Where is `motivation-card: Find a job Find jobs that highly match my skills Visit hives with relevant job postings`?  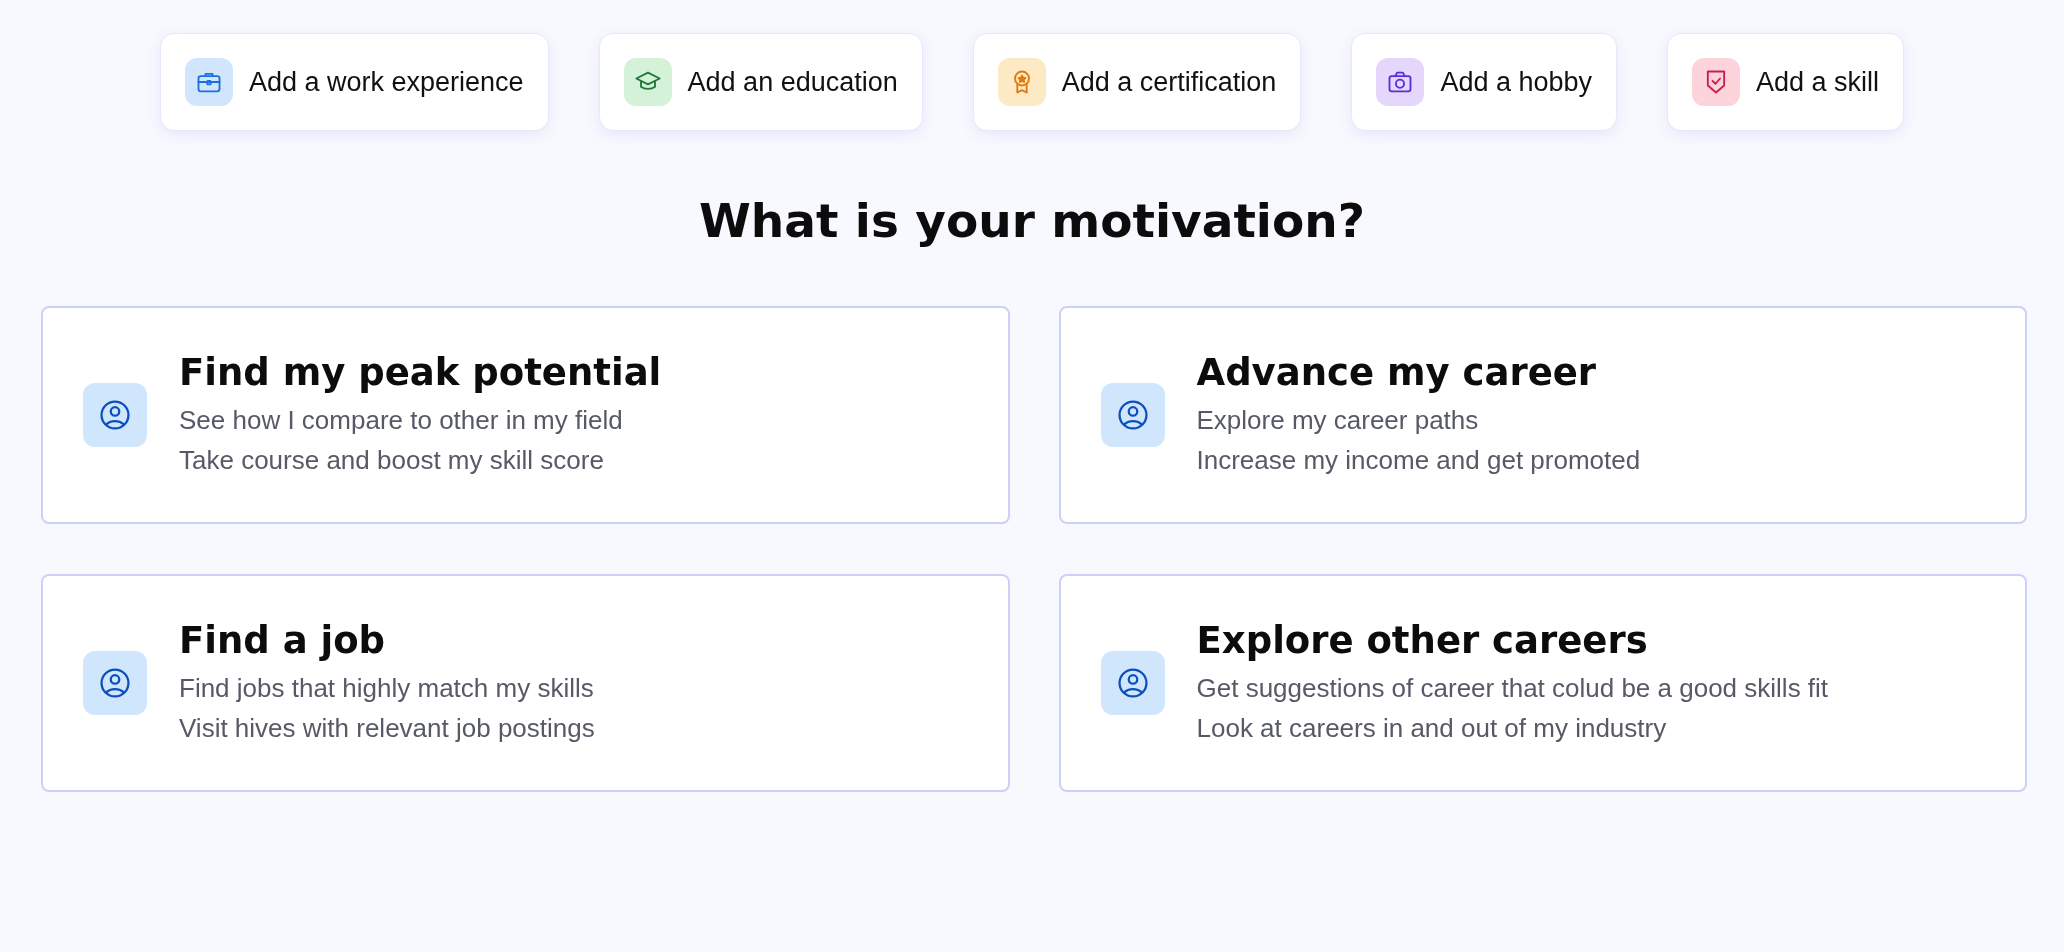 motivation-card: Find a job Find jobs that highly match my skills Visit hives with relevant job postings is located at coordinates (525, 683).